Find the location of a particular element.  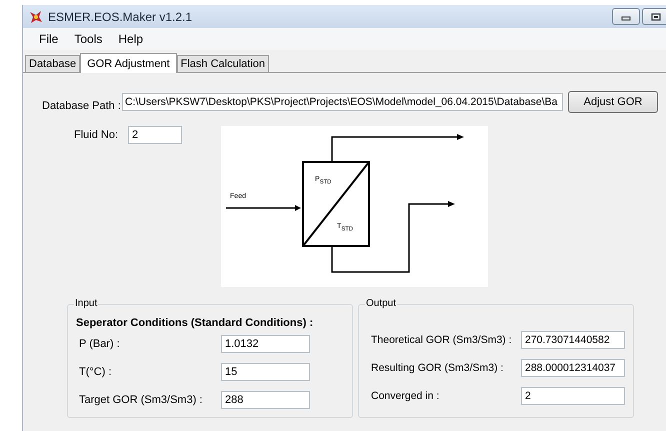

field-label: Resulting GOR (Sm3/Sm3) : is located at coordinates (437, 368).